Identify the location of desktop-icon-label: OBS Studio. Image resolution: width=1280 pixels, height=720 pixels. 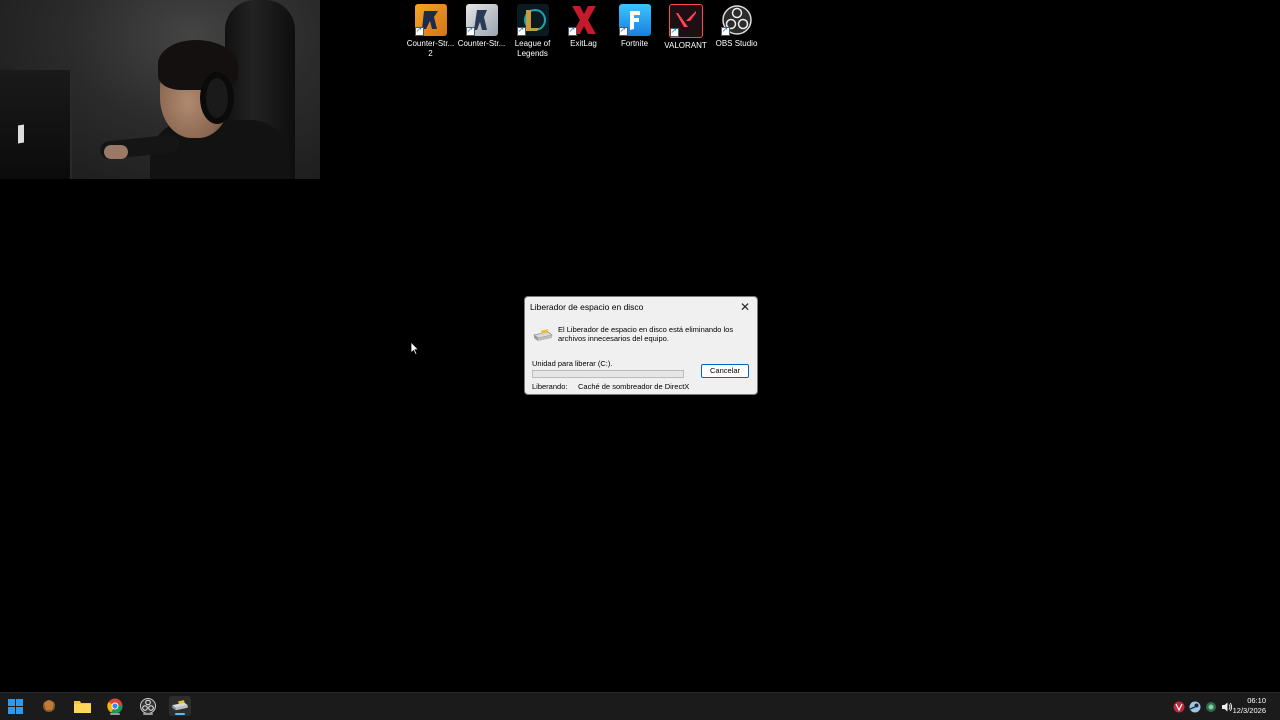
(736, 43).